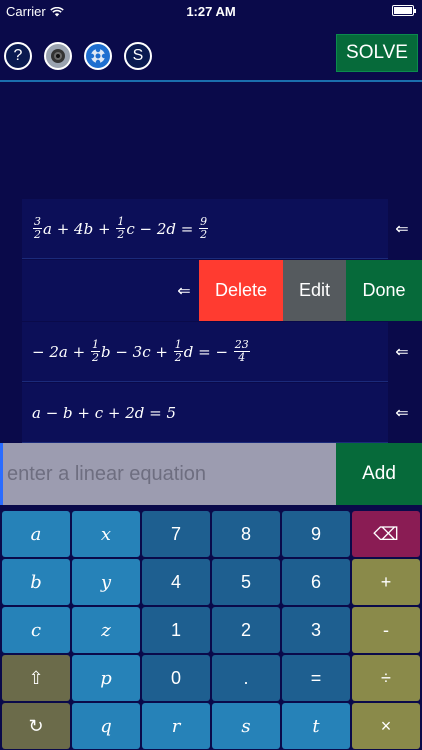 This screenshot has width=422, height=750. Describe the element at coordinates (316, 726) in the screenshot. I see `key-t: t` at that location.